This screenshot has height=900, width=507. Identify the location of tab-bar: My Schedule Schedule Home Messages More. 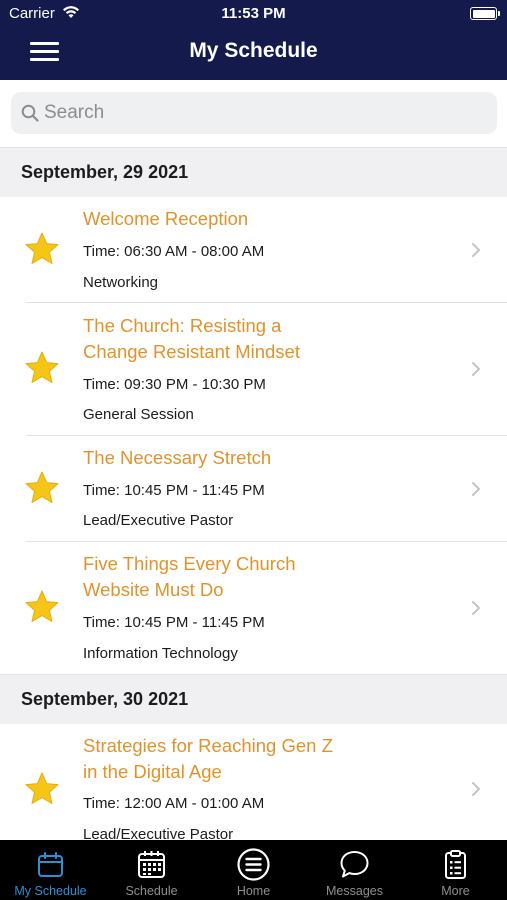
(253, 870).